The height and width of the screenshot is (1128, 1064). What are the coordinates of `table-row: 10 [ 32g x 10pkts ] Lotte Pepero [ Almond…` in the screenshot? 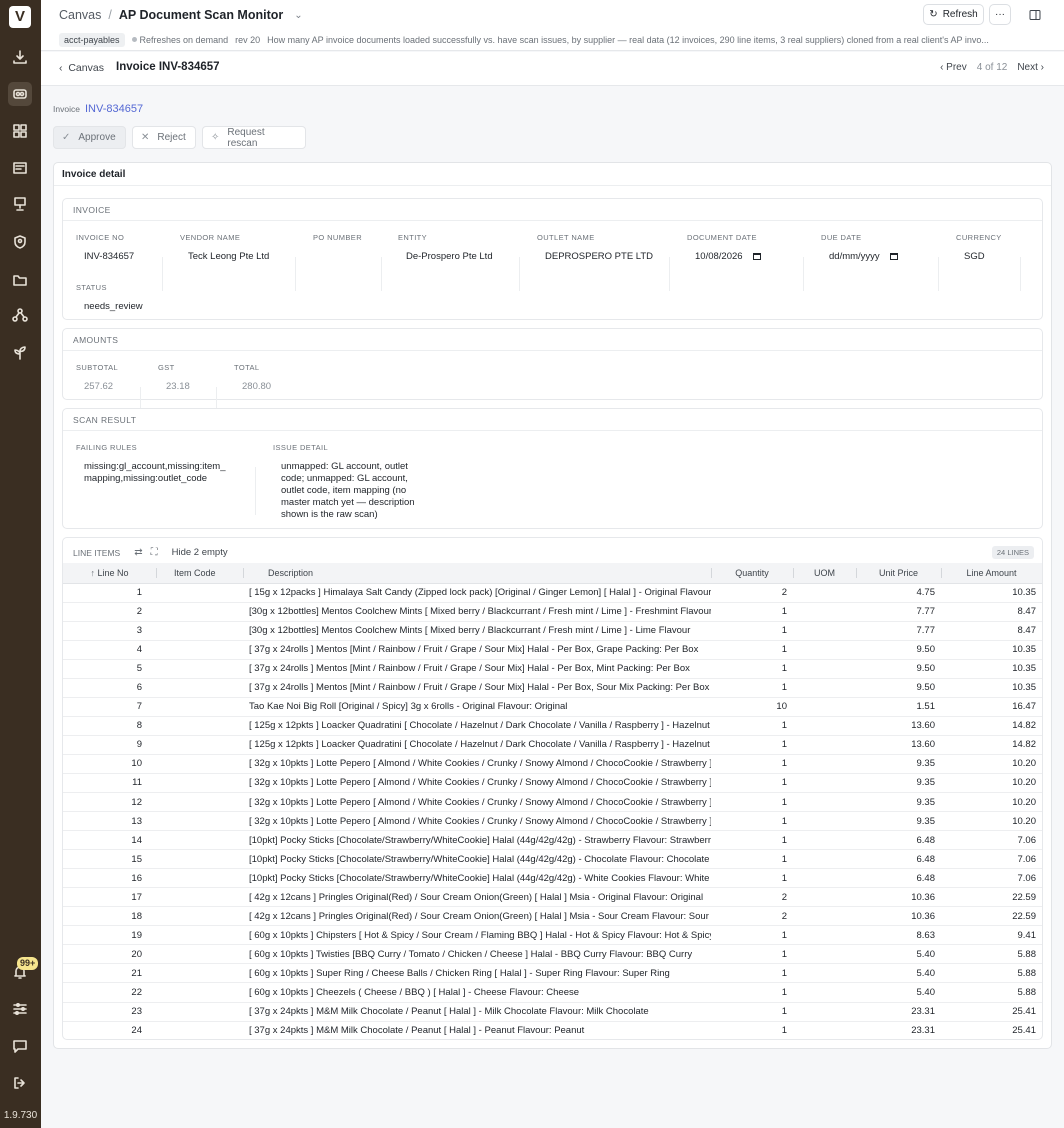 It's located at (552, 764).